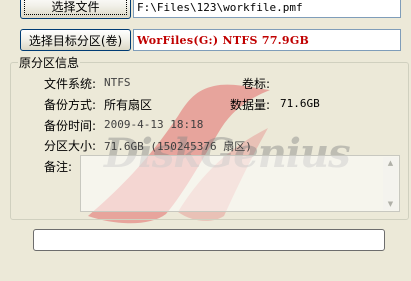 The image size is (411, 281). I want to click on partition-size-value: 71.6GB (150245376 扇区), so click(178, 146).